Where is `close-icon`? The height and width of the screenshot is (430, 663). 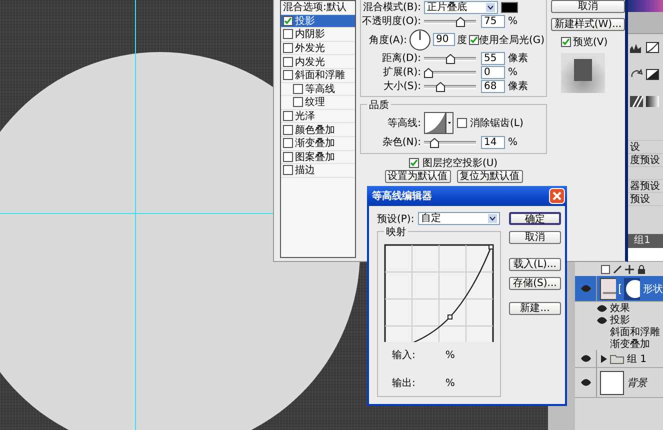
close-icon is located at coordinates (557, 196).